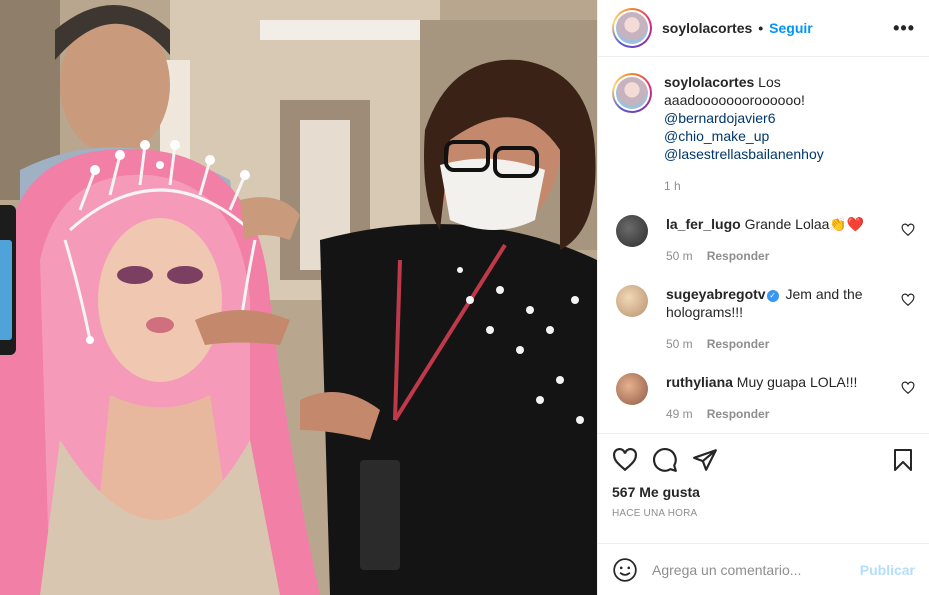 This screenshot has height=595, width=929. What do you see at coordinates (784, 154) in the screenshot?
I see `mention-link: @lasestrellasbailanenhoy` at bounding box center [784, 154].